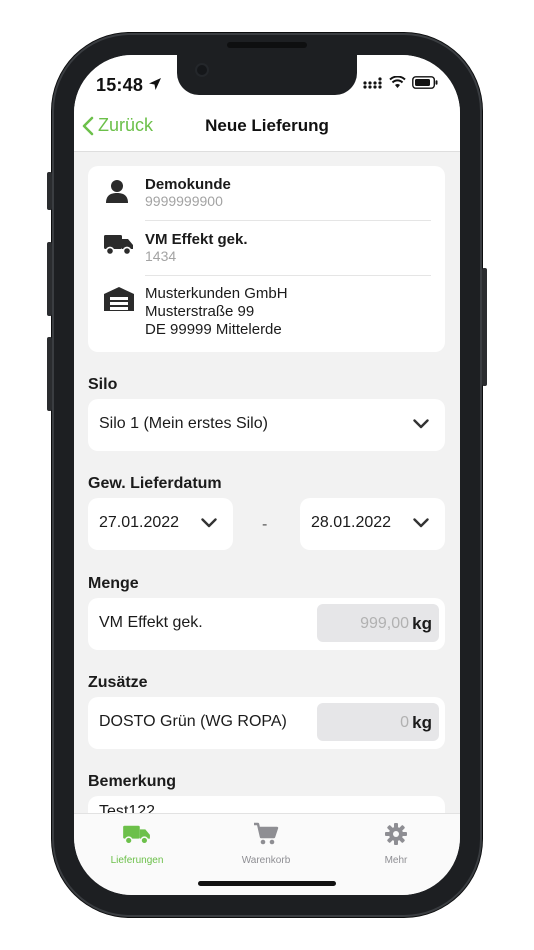  I want to click on volume-down-button, so click(49, 374).